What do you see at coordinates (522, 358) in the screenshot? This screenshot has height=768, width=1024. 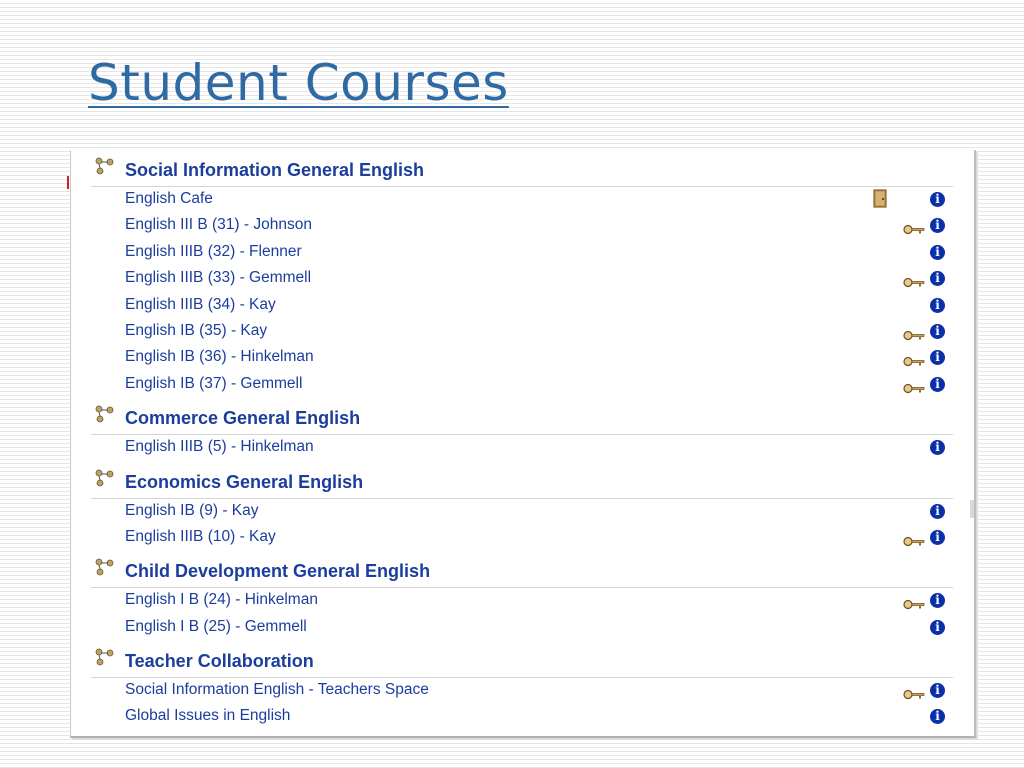 I see `course-row: English IB (36) - Hinkelman i` at bounding box center [522, 358].